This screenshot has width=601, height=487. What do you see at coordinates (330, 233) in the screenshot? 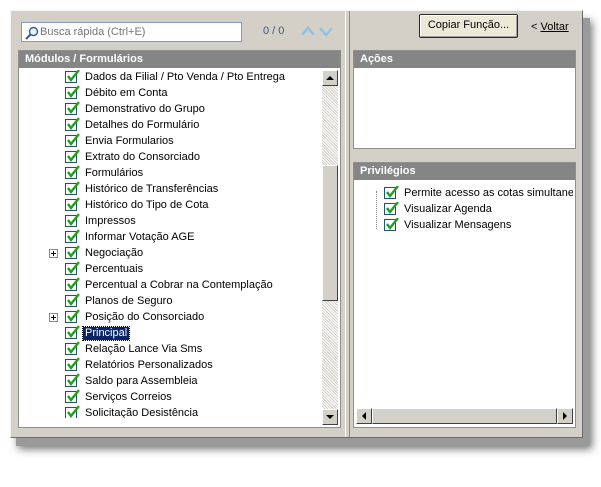
I see `scroll-thumb` at bounding box center [330, 233].